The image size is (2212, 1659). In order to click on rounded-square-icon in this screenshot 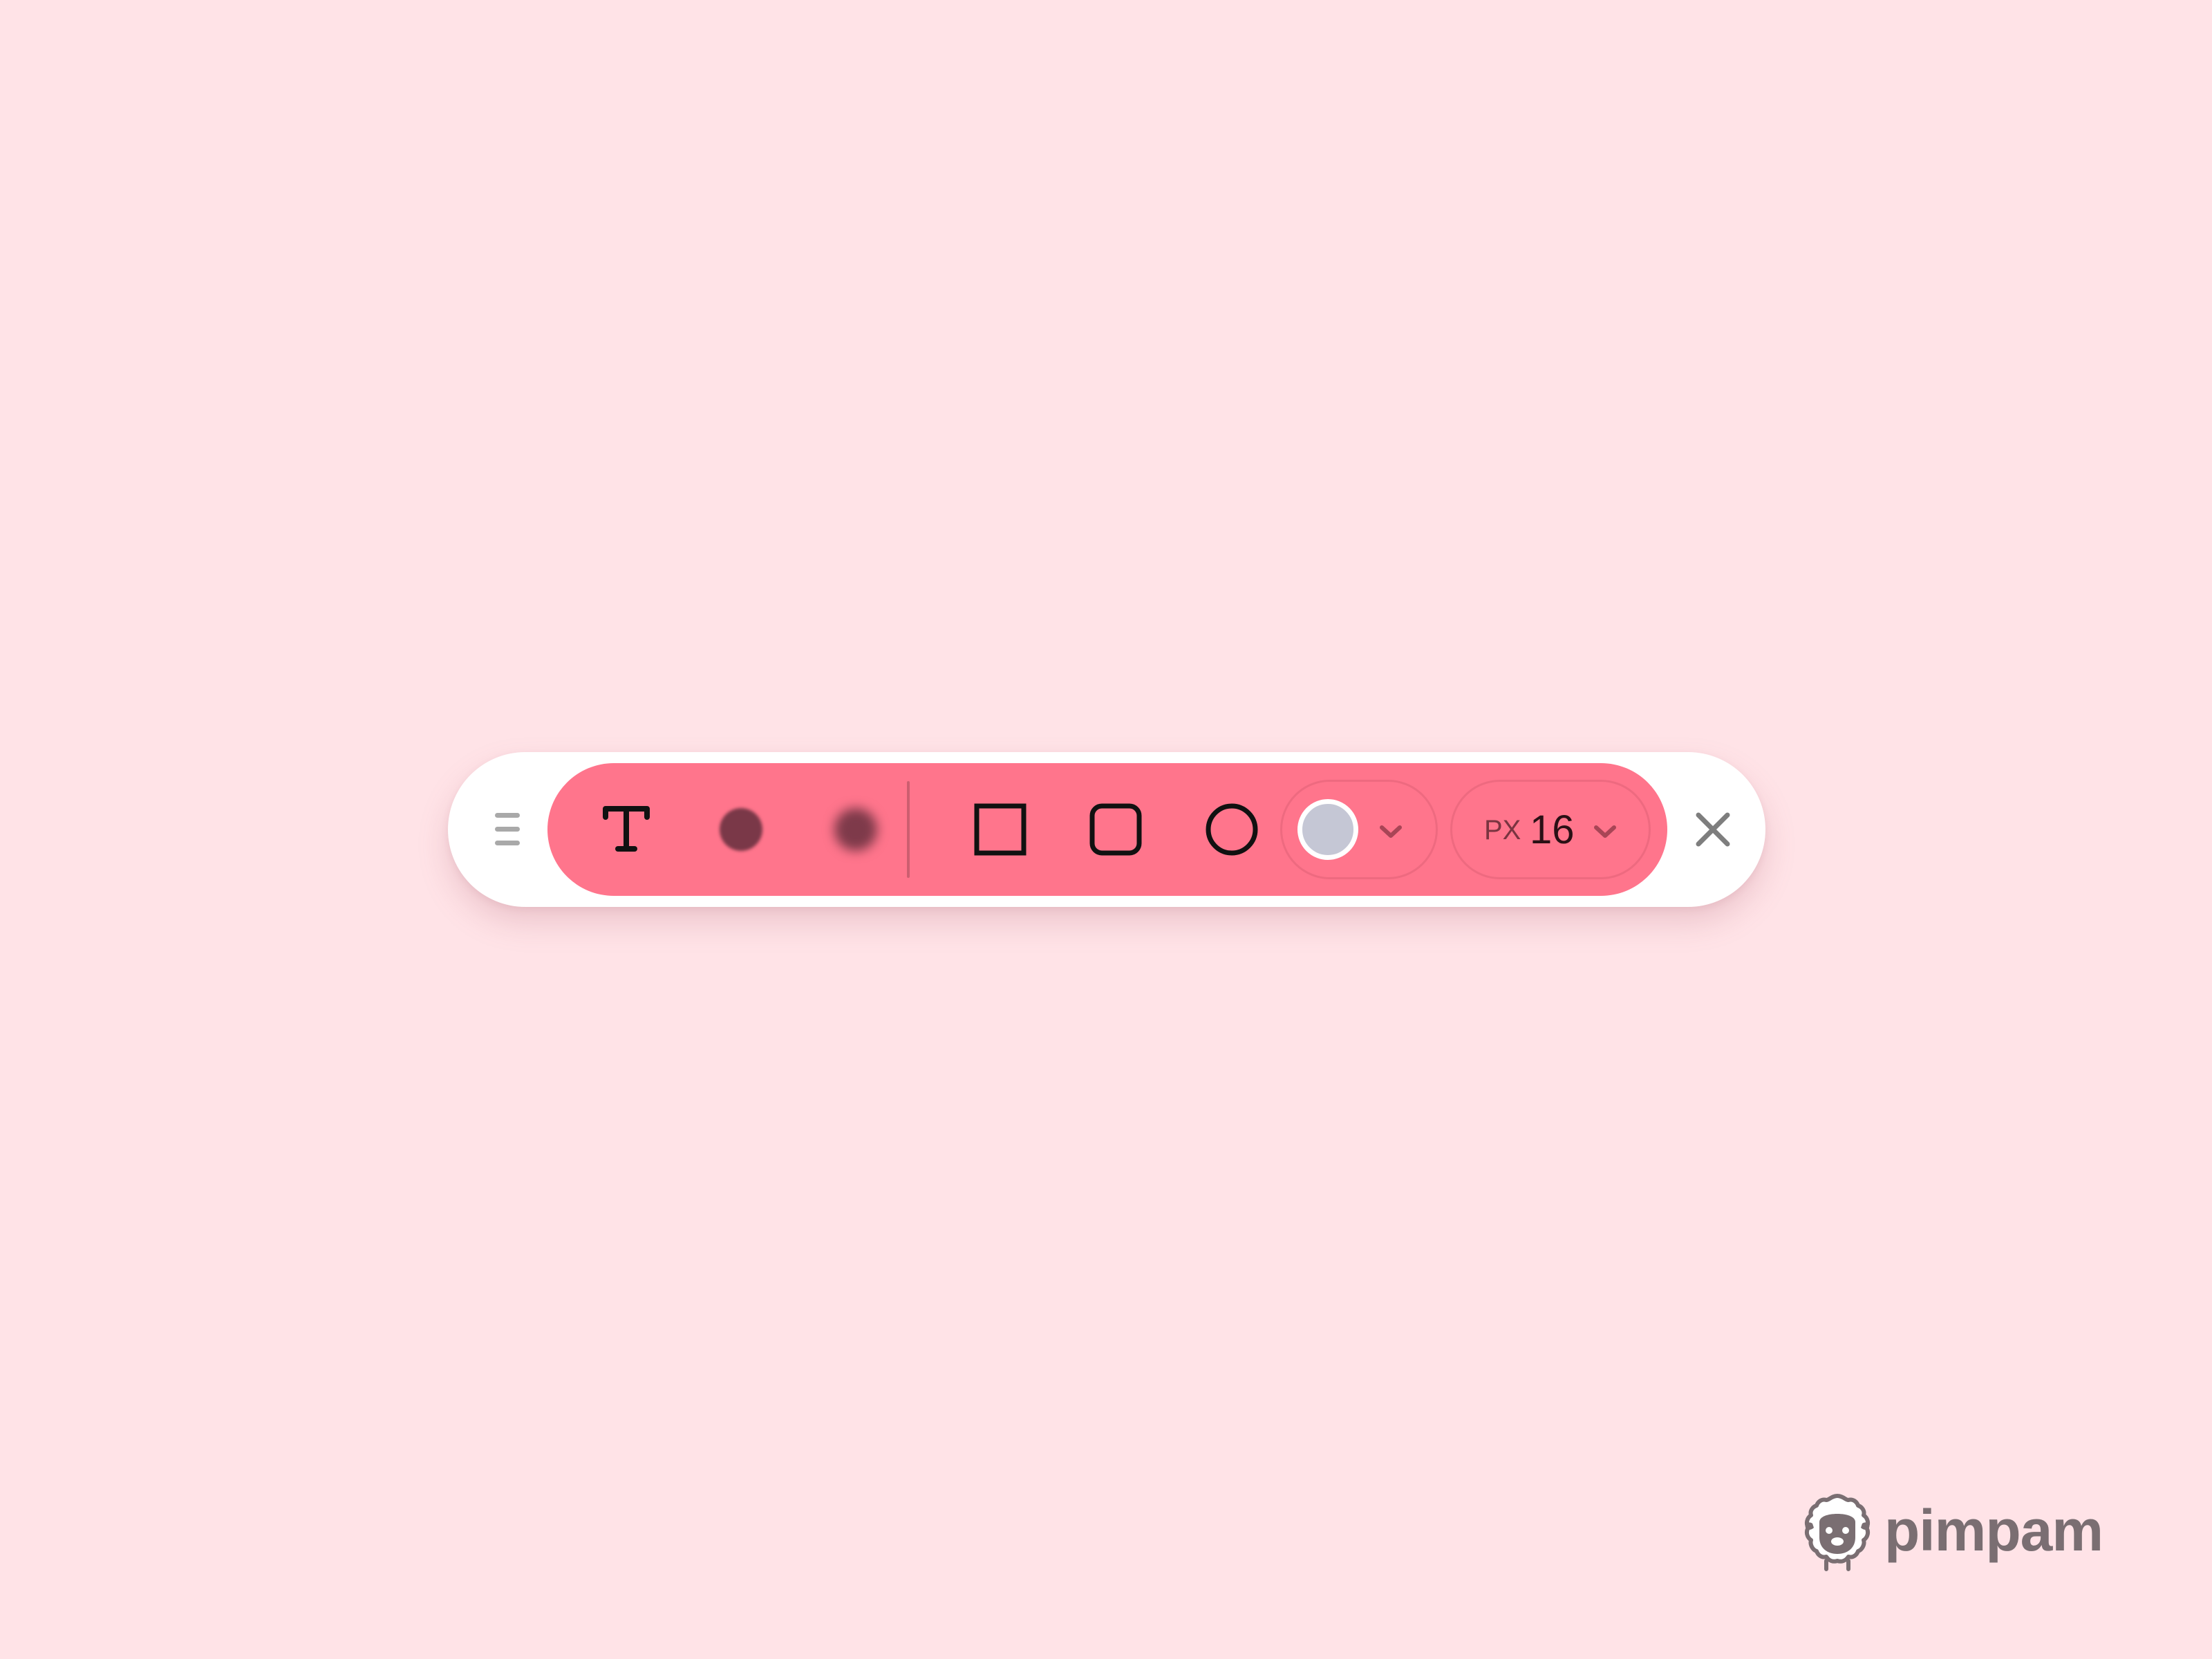, I will do `click(1115, 829)`.